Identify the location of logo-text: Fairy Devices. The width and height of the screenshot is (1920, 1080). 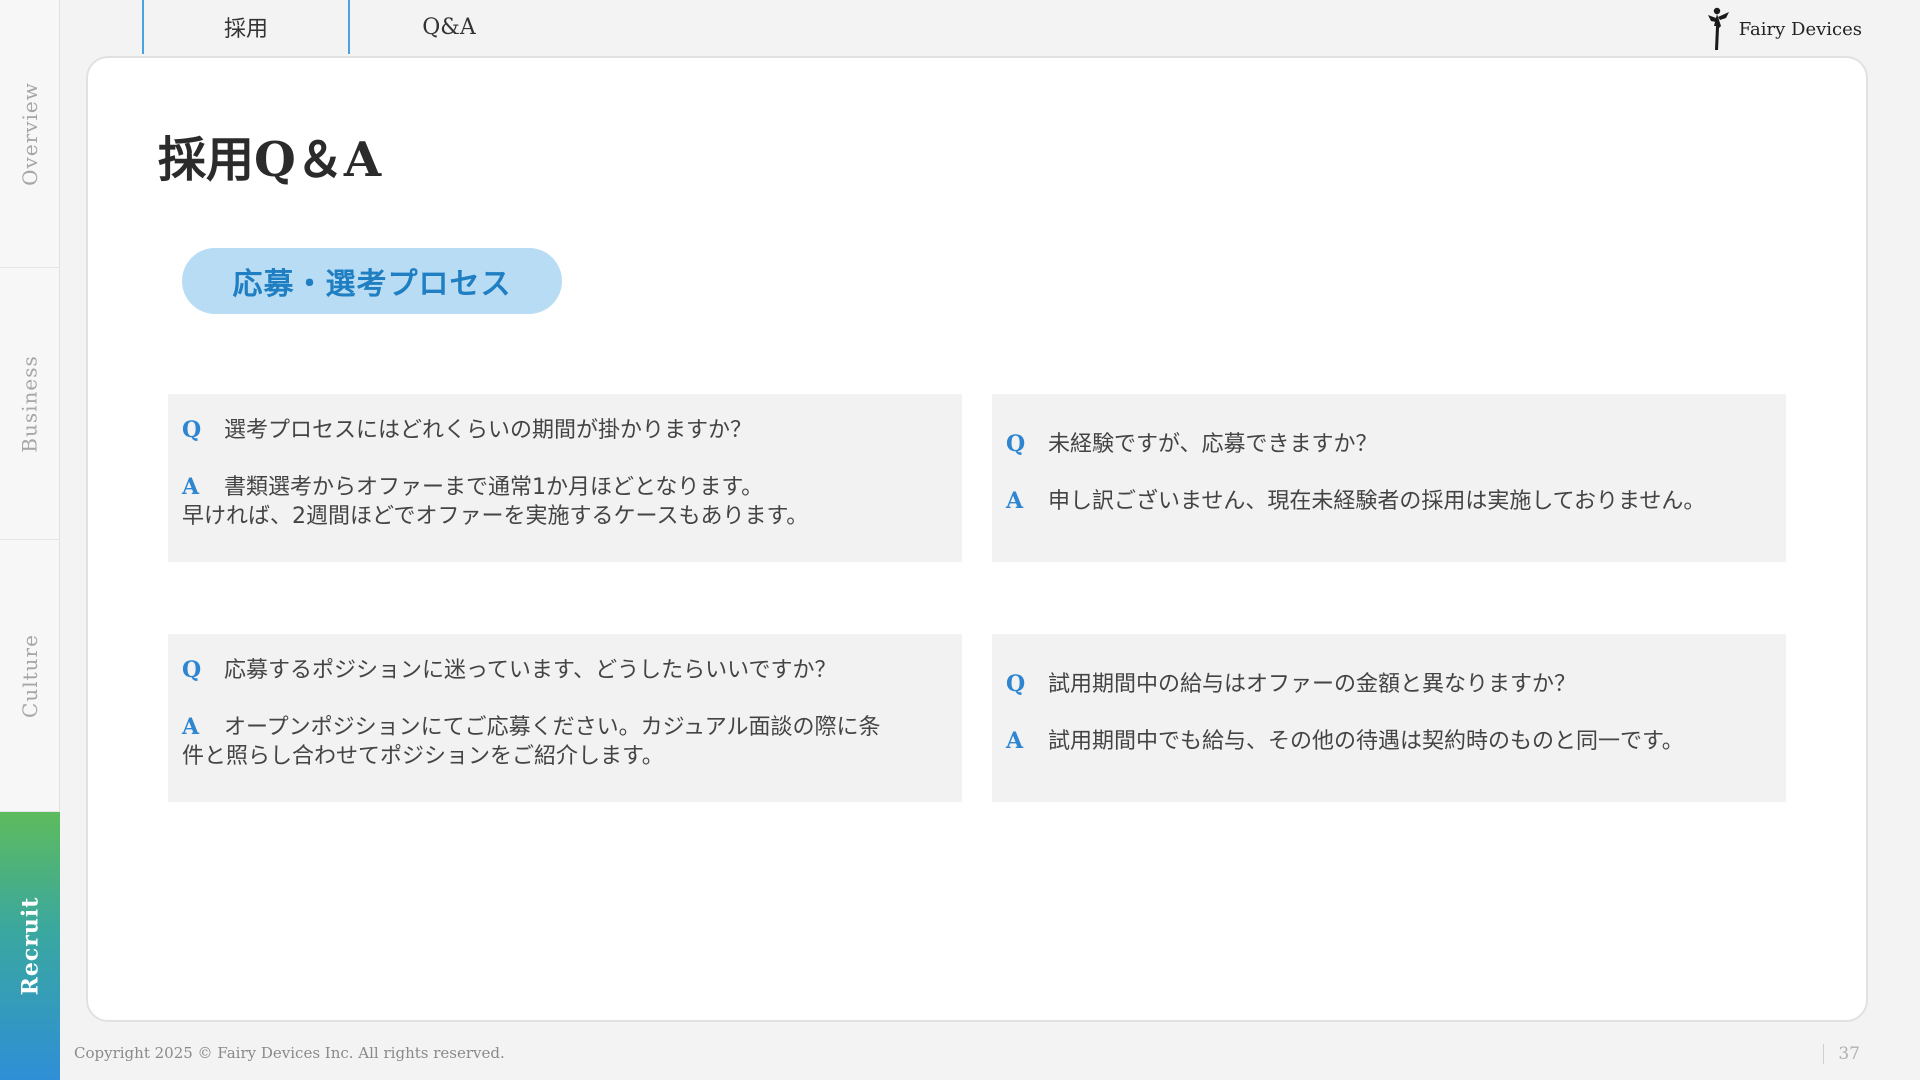
(1800, 29).